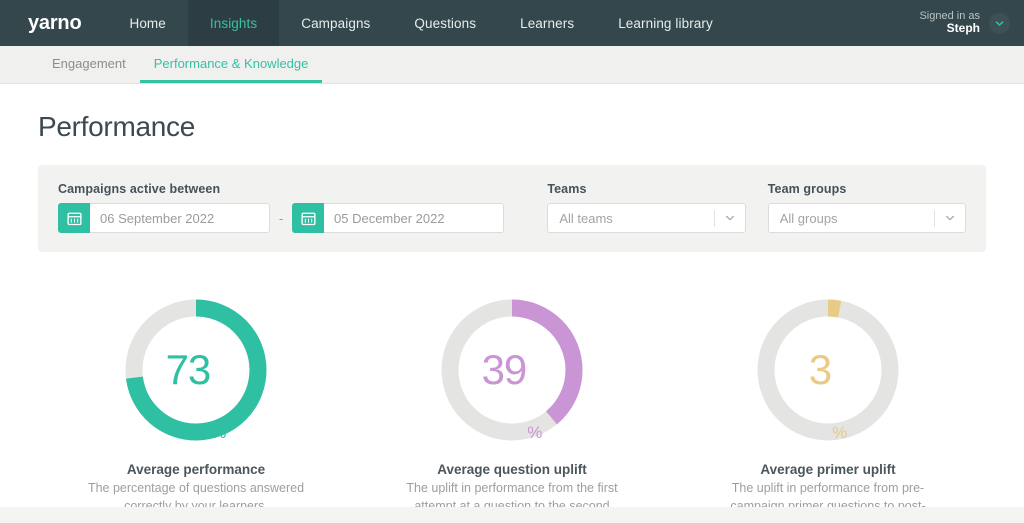  I want to click on metric-value: 3, so click(820, 369).